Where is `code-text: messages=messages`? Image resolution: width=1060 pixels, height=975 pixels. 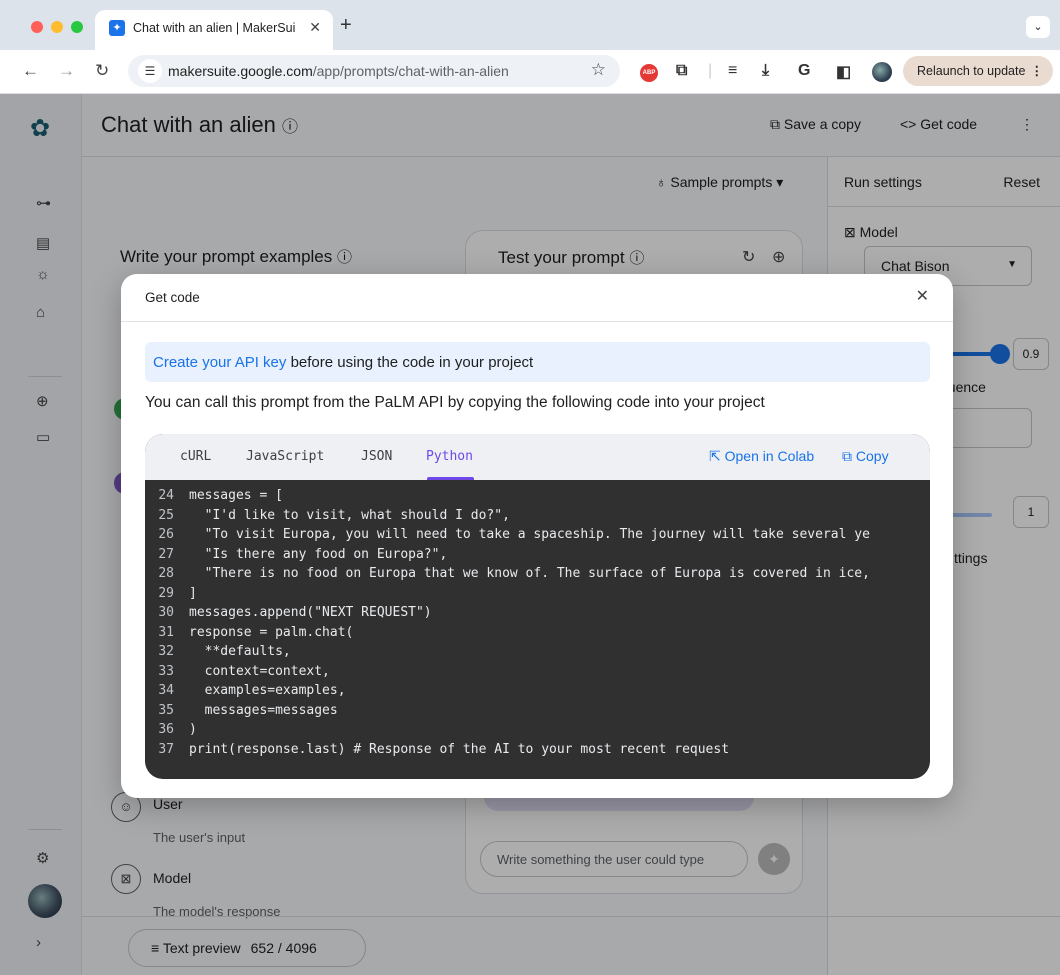 code-text: messages=messages is located at coordinates (263, 710).